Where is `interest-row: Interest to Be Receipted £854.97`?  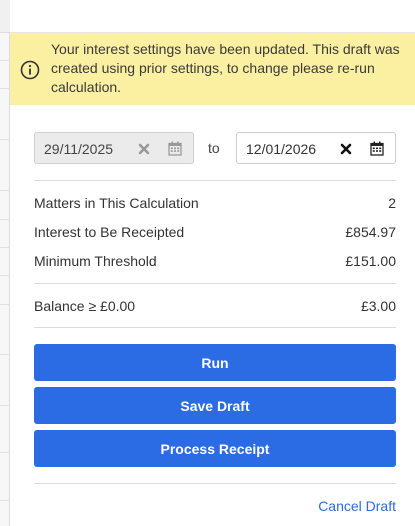
interest-row: Interest to Be Receipted £854.97 is located at coordinates (215, 233).